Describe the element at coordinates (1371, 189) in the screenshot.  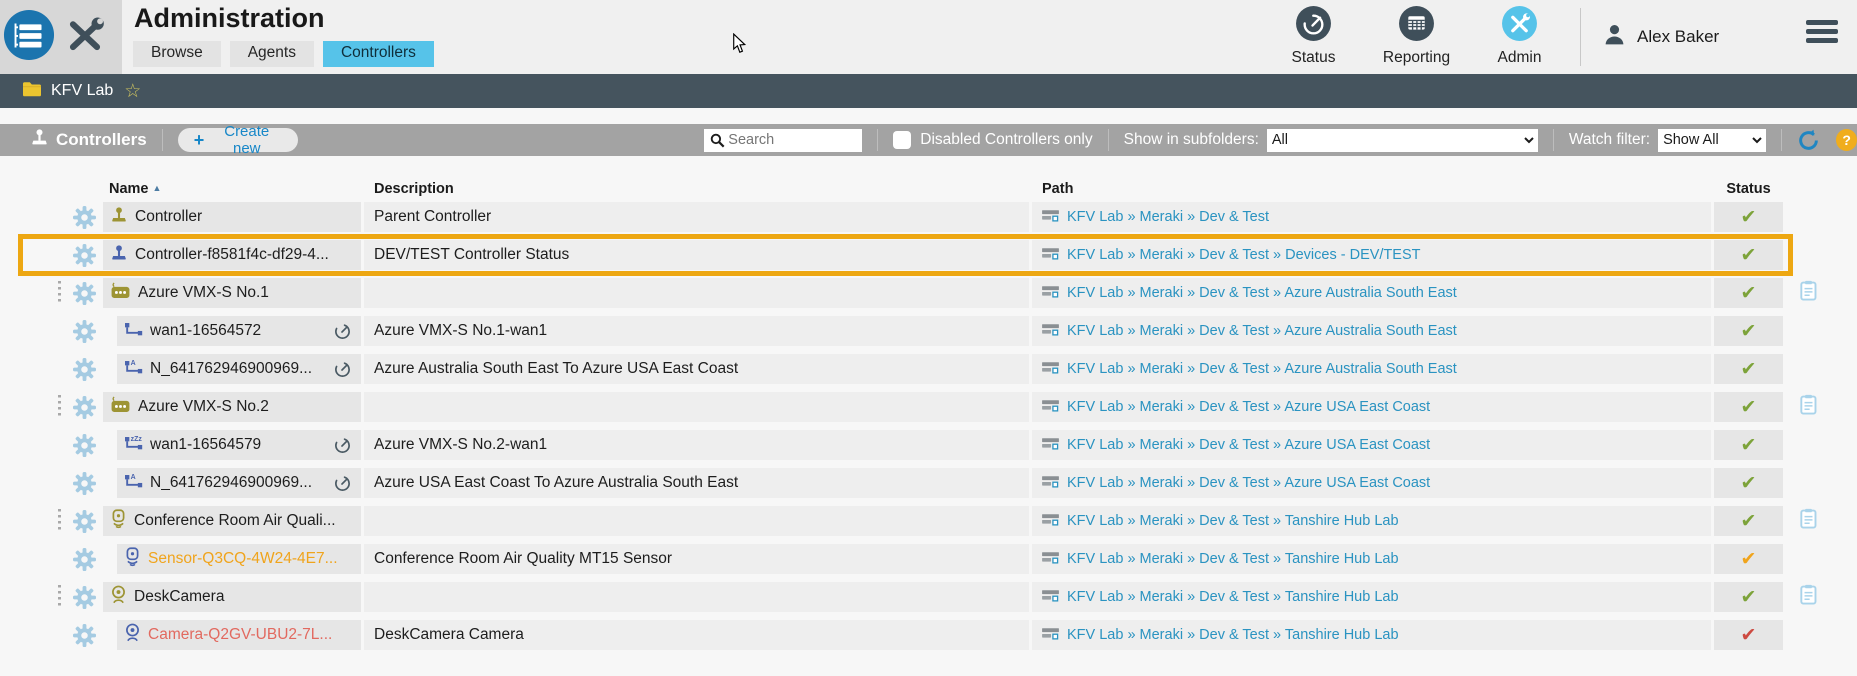
I see `column-header-path: Path` at that location.